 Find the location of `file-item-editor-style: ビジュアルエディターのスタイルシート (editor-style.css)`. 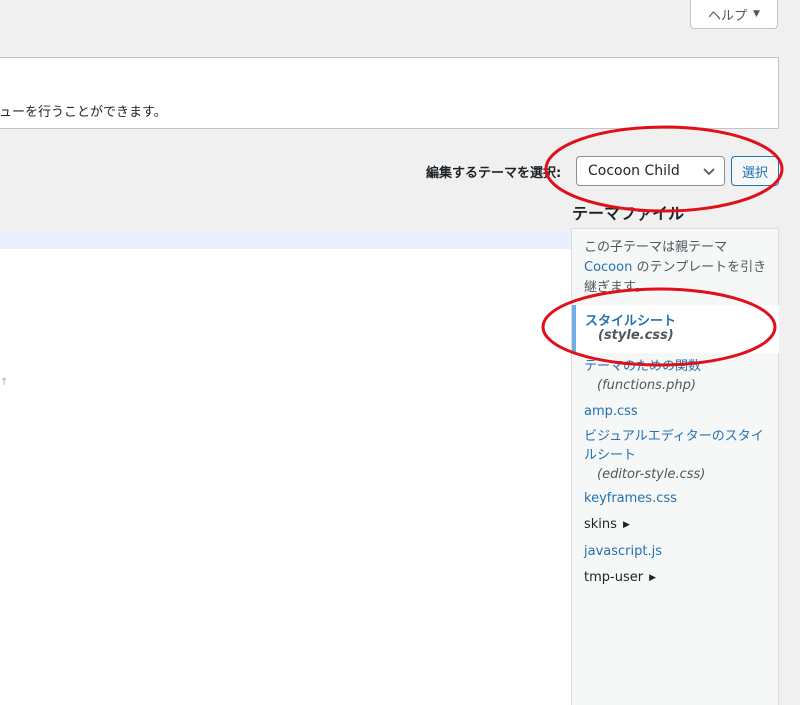

file-item-editor-style: ビジュアルエディターのスタイルシート (editor-style.css) is located at coordinates (680, 455).